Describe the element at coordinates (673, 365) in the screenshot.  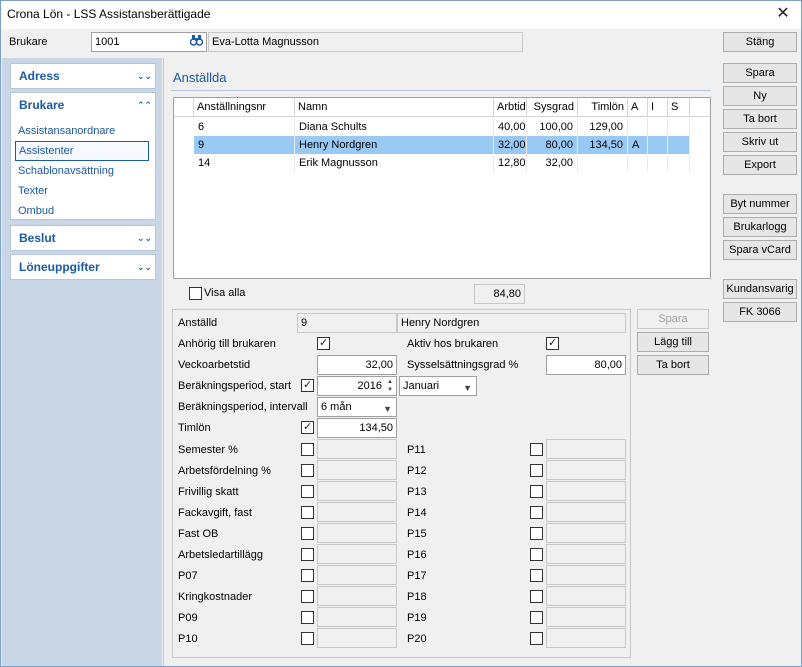
I see `form-ta-bort-button: Ta bort` at that location.